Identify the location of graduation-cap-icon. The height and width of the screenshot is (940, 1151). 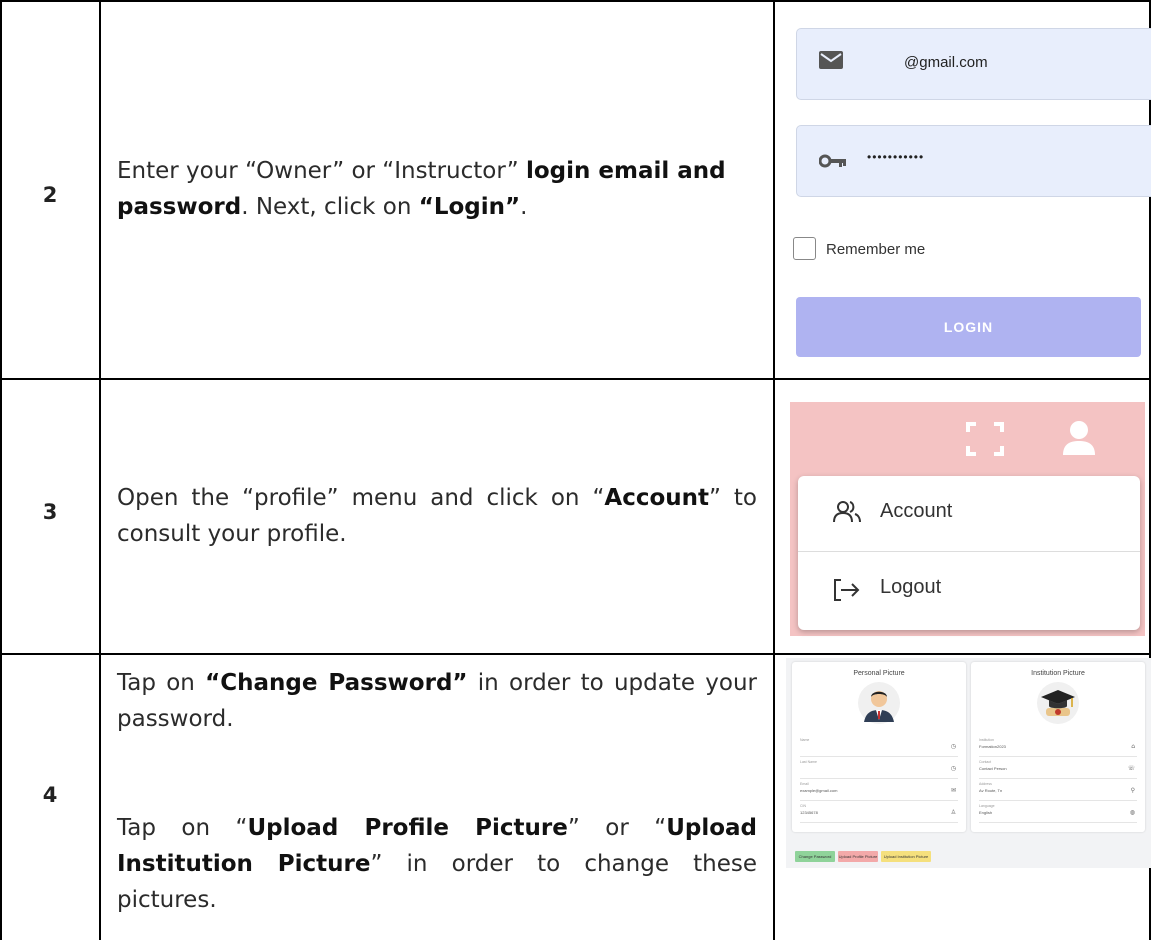
(1058, 703).